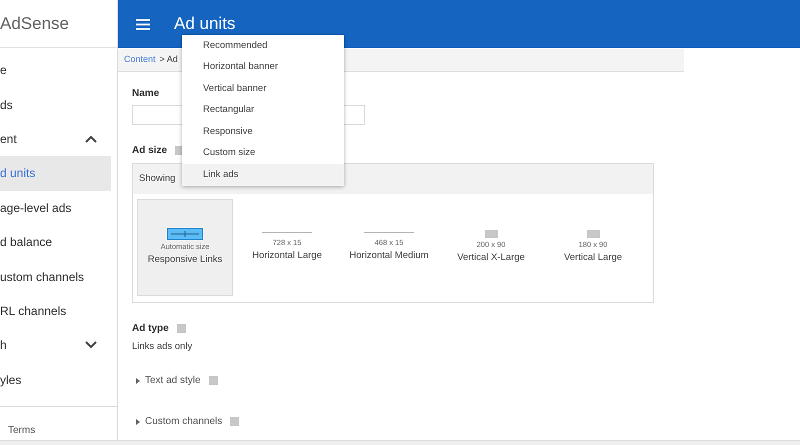  I want to click on breadcrumb-link: Content, so click(140, 59).